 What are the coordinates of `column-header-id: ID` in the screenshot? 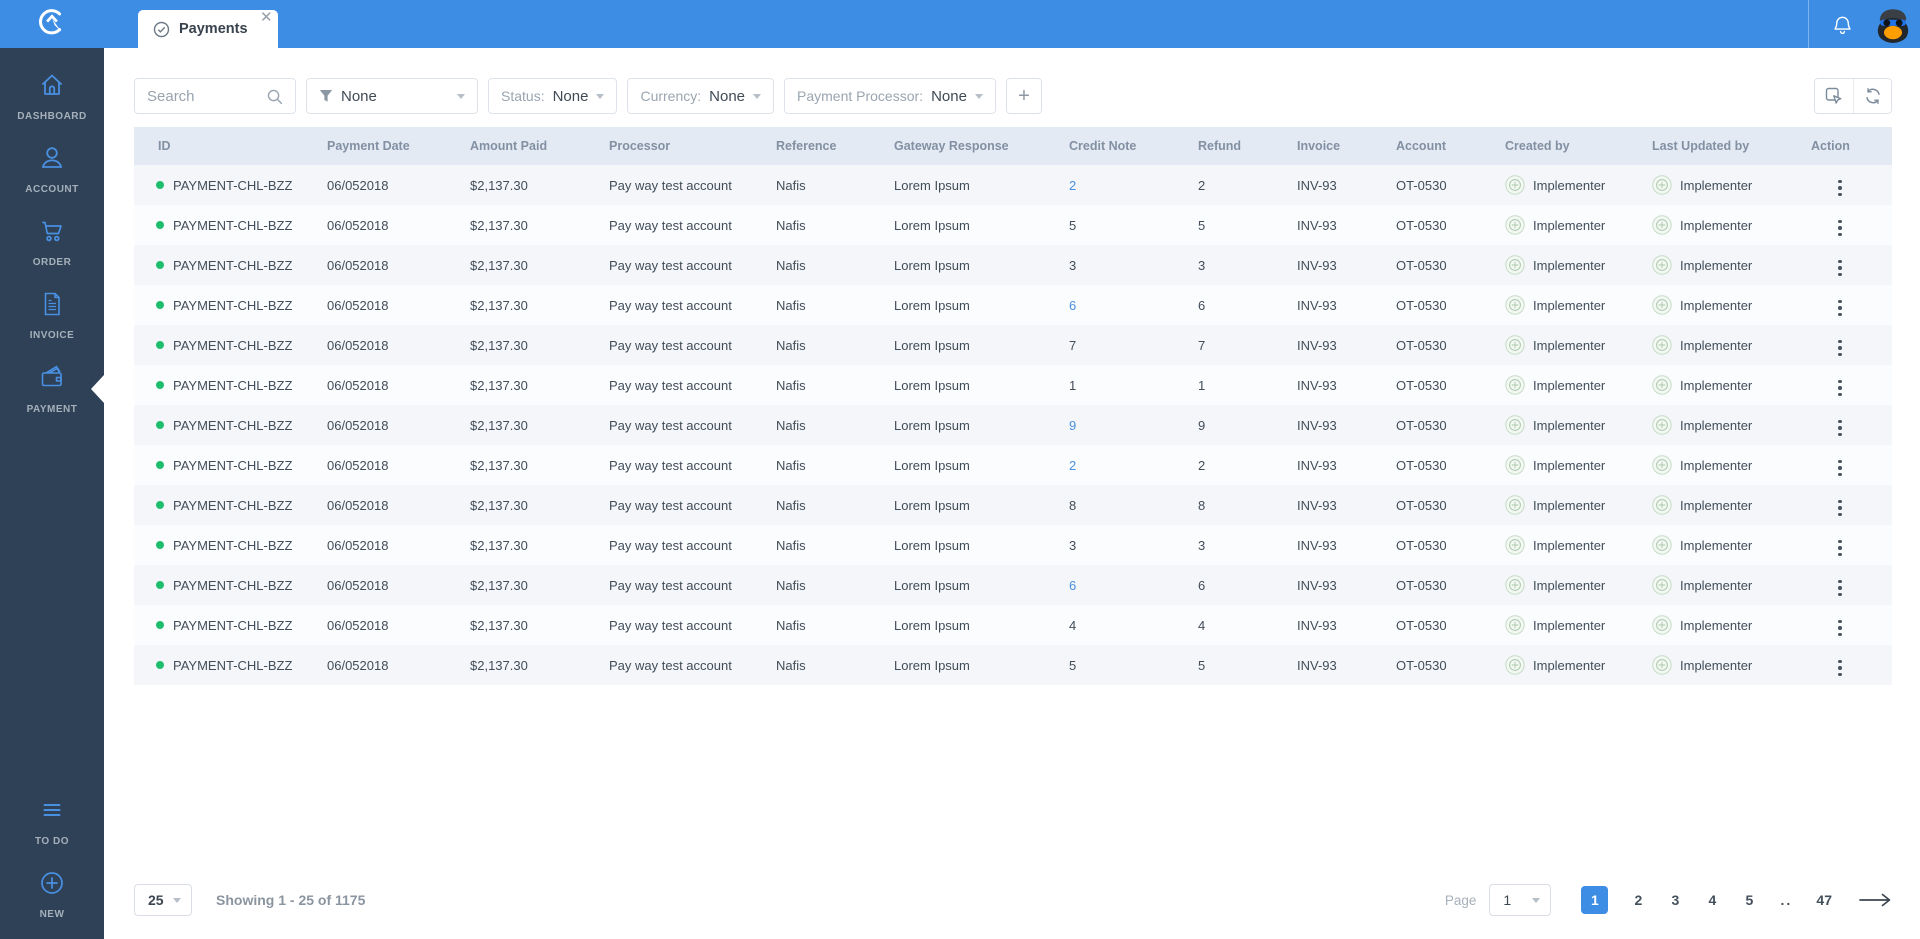 It's located at (225, 146).